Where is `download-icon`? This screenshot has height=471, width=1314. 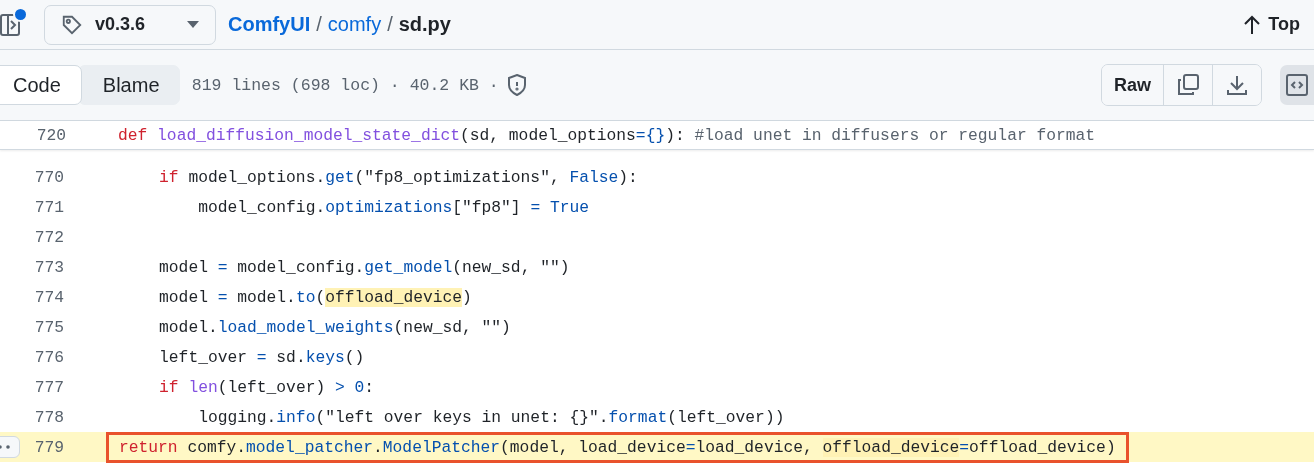
download-icon is located at coordinates (1237, 85).